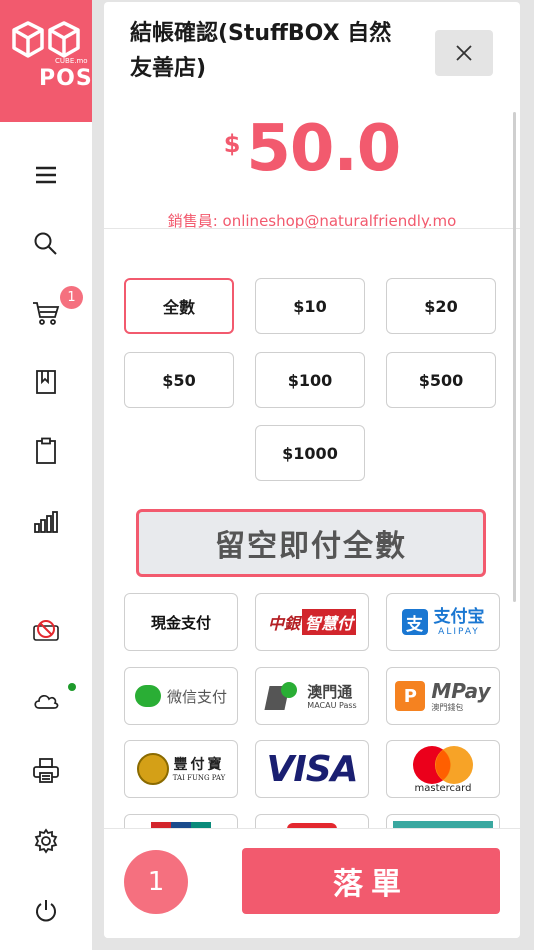  Describe the element at coordinates (459, 616) in the screenshot. I see `alipay-label: 支付宝` at that location.